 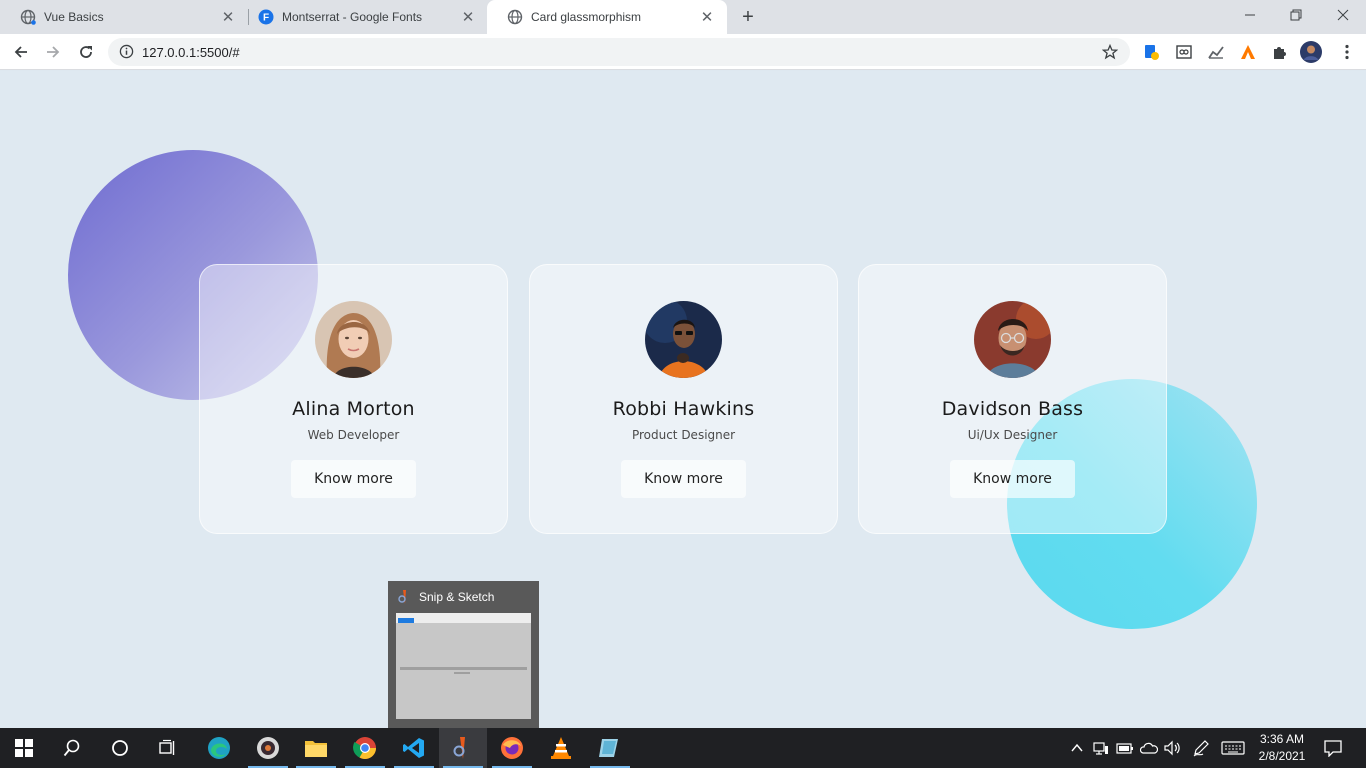 I want to click on keyboard-icon, so click(x=1233, y=748).